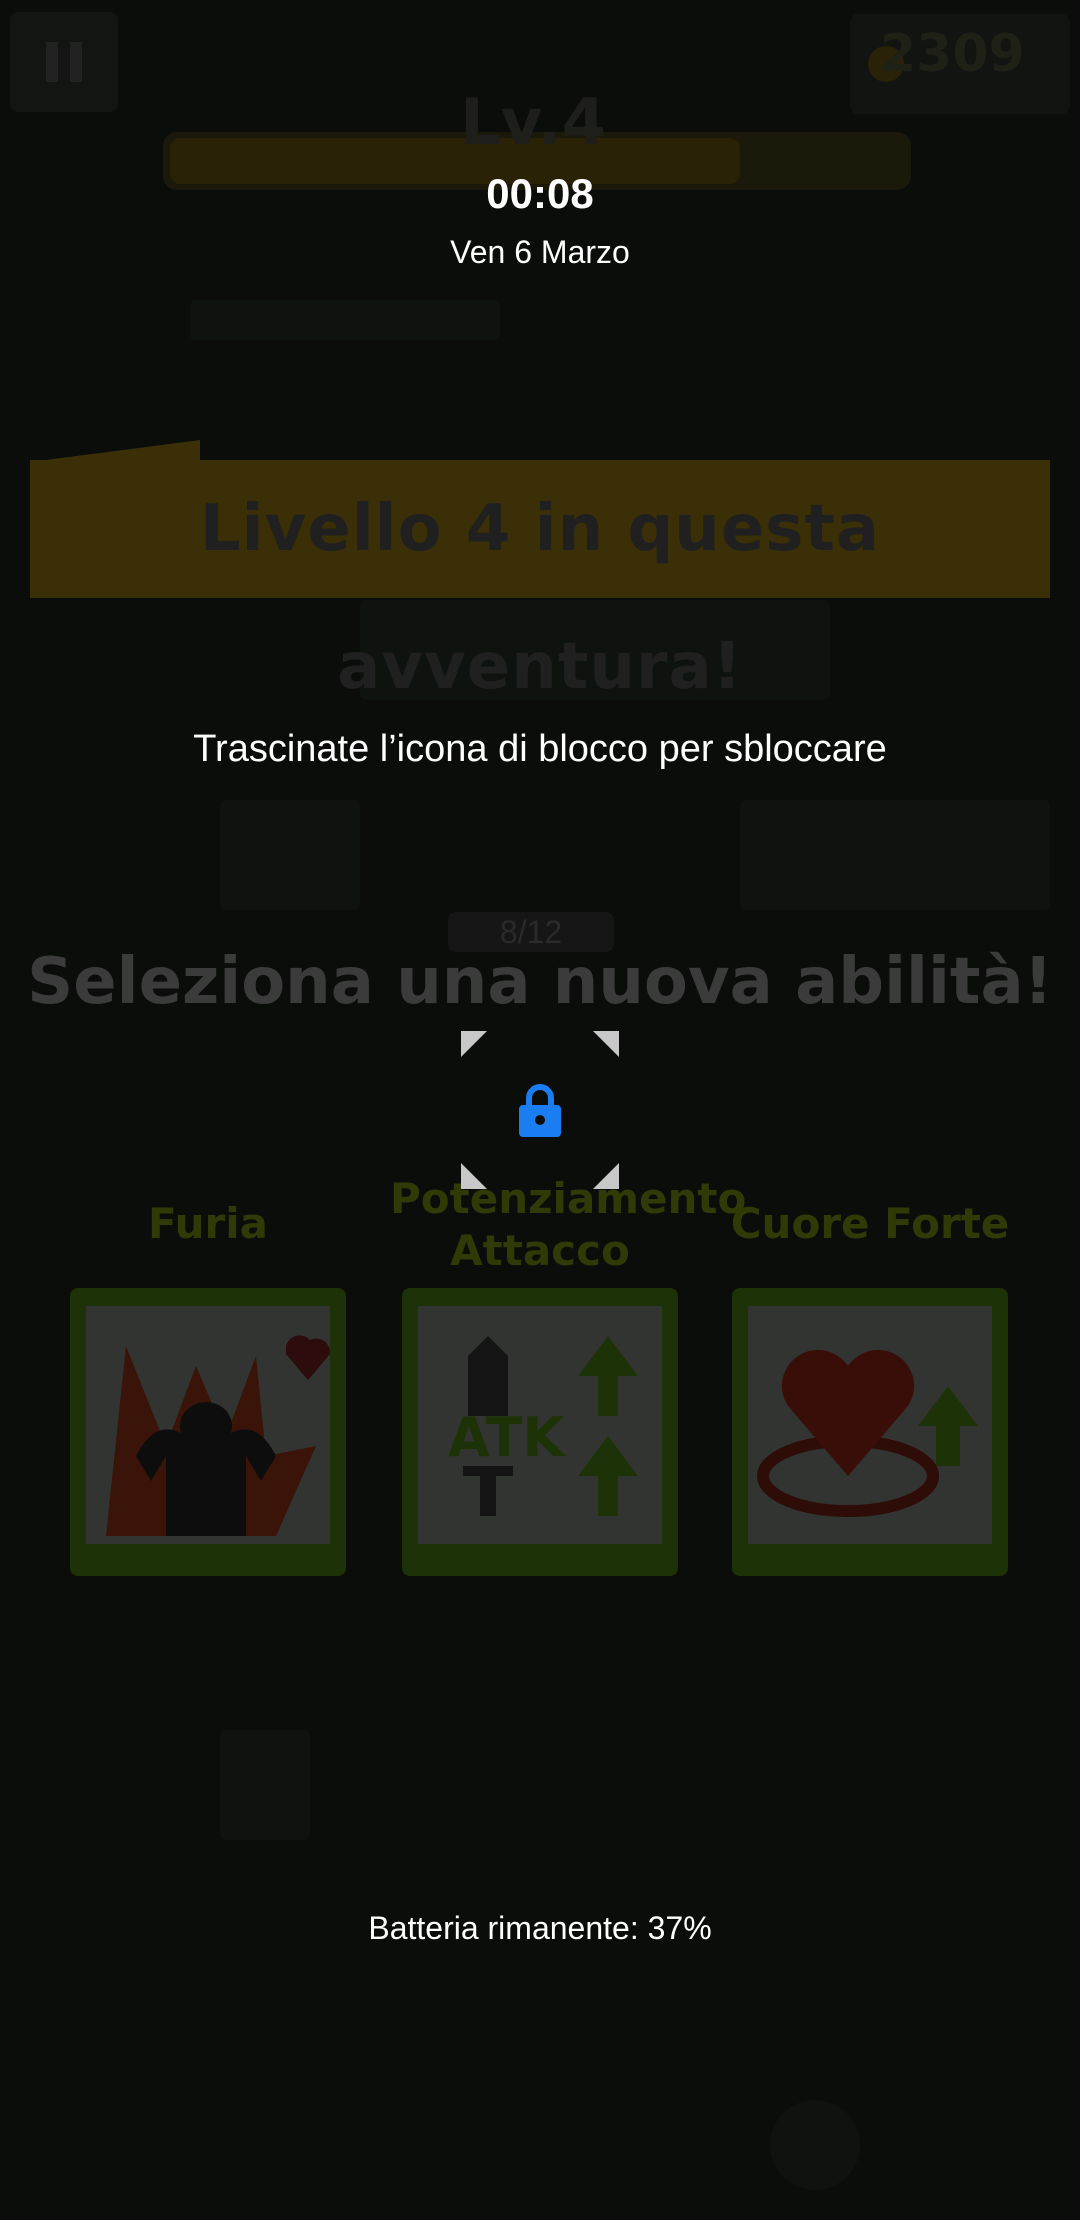 The width and height of the screenshot is (1080, 2220). Describe the element at coordinates (533, 123) in the screenshot. I see `level-label: Lv.4` at that location.